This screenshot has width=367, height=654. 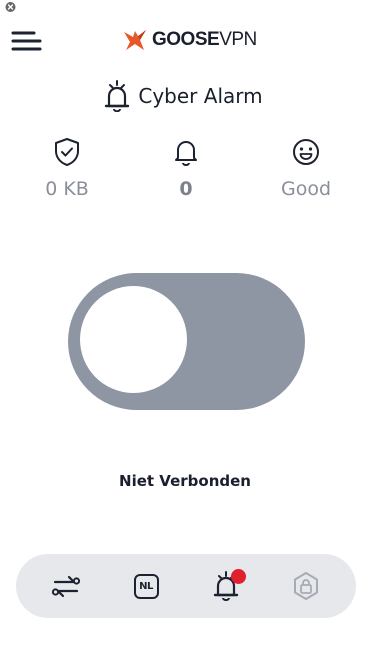 I want to click on country-code: NL, so click(x=146, y=586).